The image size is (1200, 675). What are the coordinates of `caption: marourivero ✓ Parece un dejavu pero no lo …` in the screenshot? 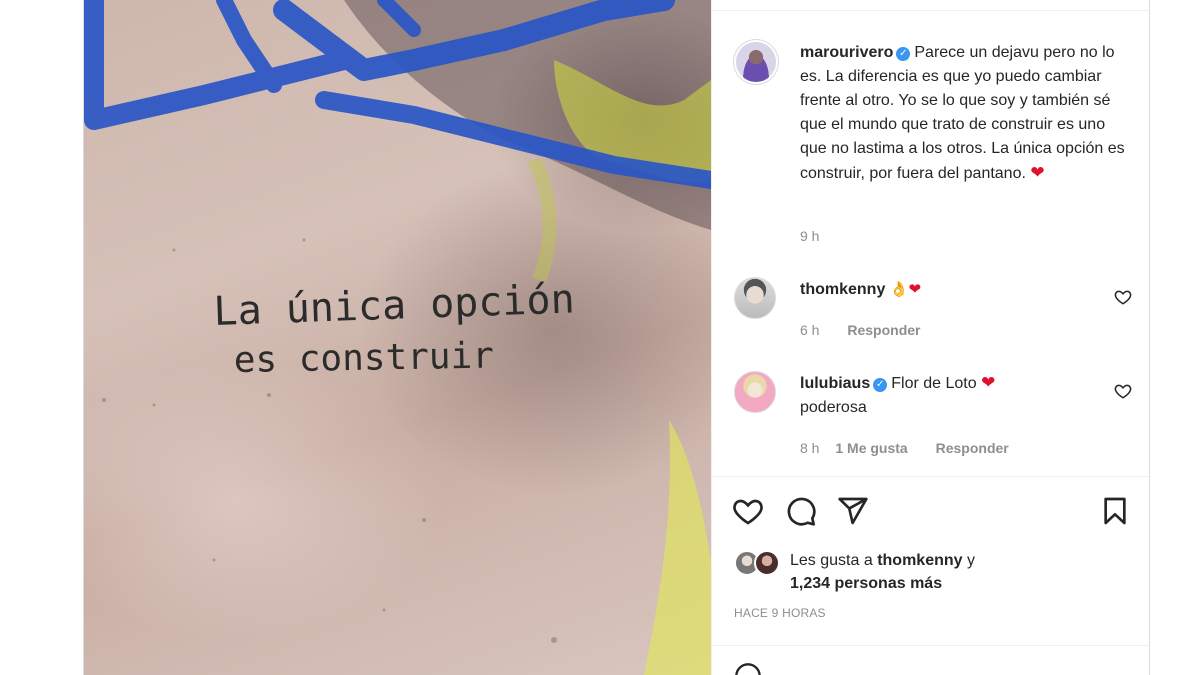 It's located at (965, 113).